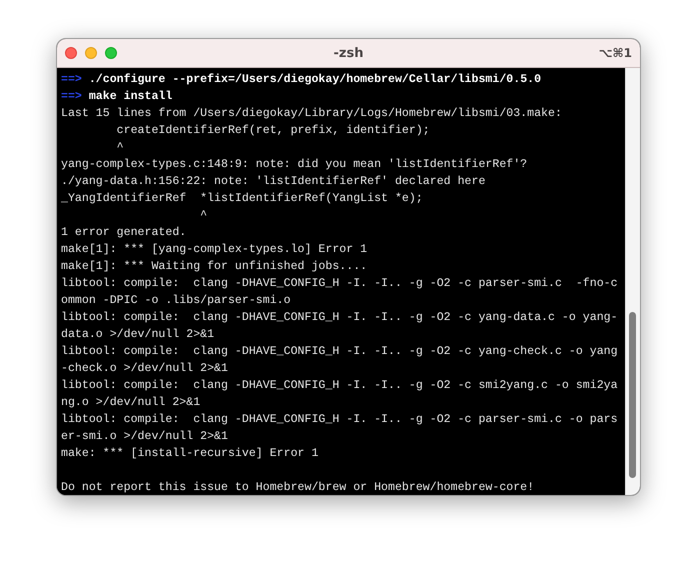  Describe the element at coordinates (339, 385) in the screenshot. I see `output-line: libtool: compile: clang -DHAVE_CONFIG_H -I. -I.. -g -O2 -c smi2yang.c -o smi2ya` at that location.